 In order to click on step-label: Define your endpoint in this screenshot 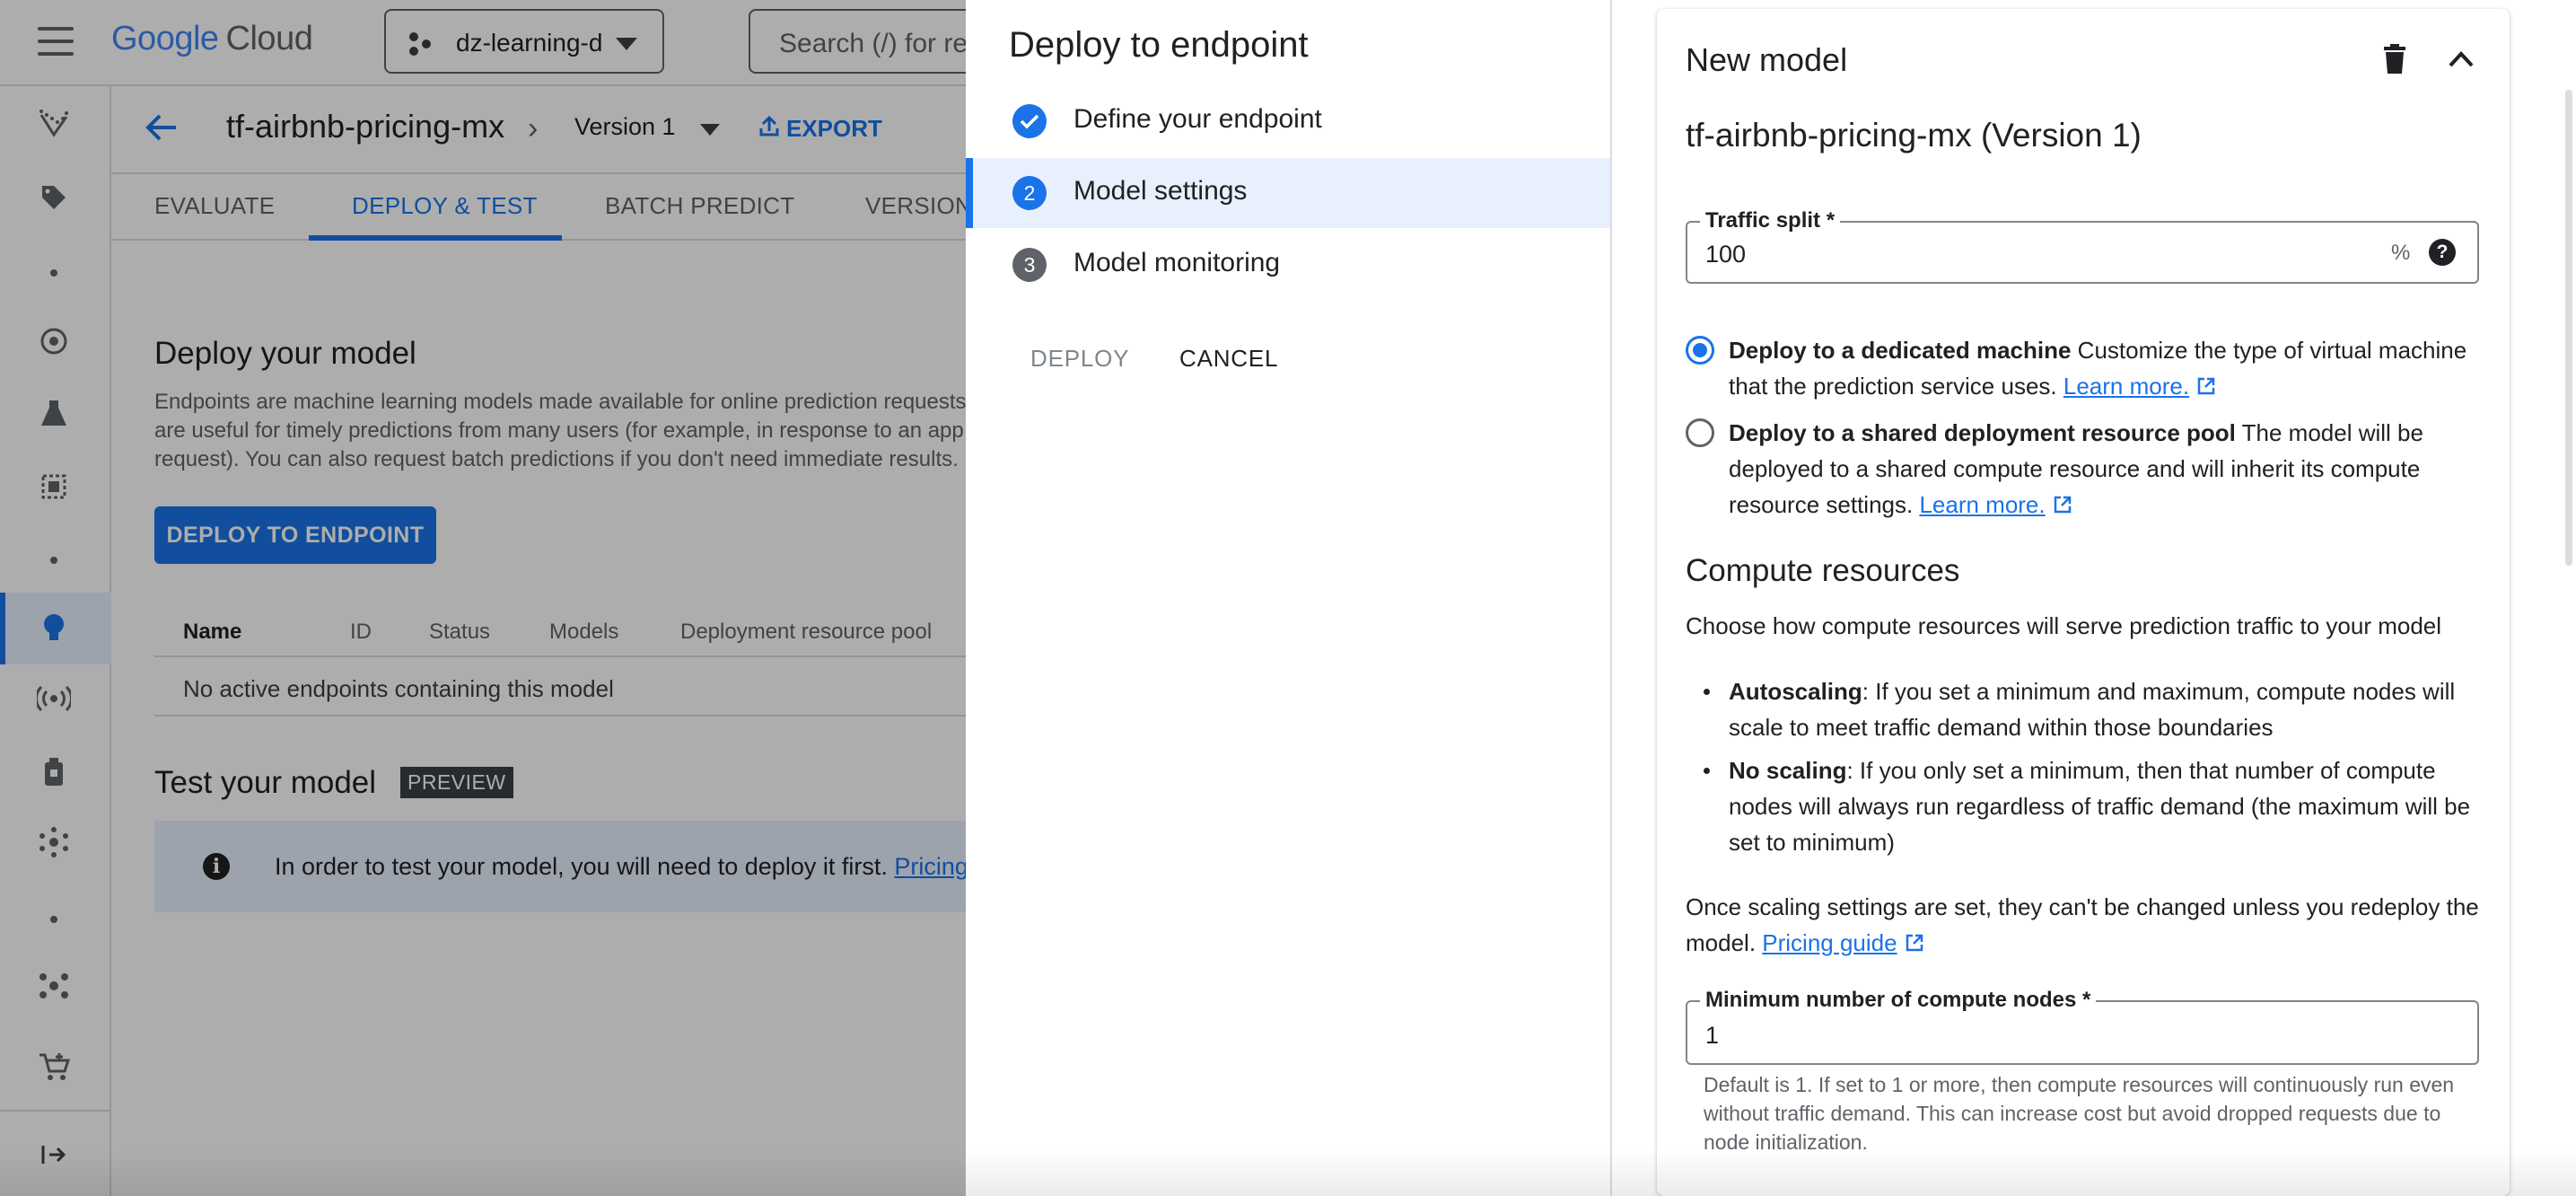, I will do `click(1197, 119)`.